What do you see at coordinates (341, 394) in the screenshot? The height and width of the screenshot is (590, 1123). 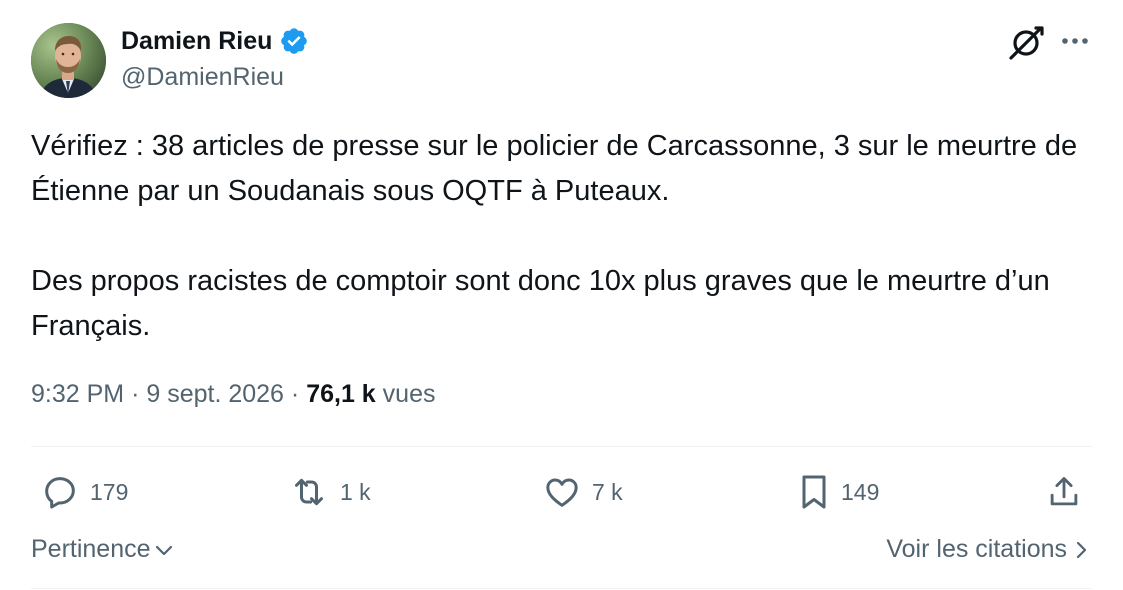 I see `views-count: 76,1 k` at bounding box center [341, 394].